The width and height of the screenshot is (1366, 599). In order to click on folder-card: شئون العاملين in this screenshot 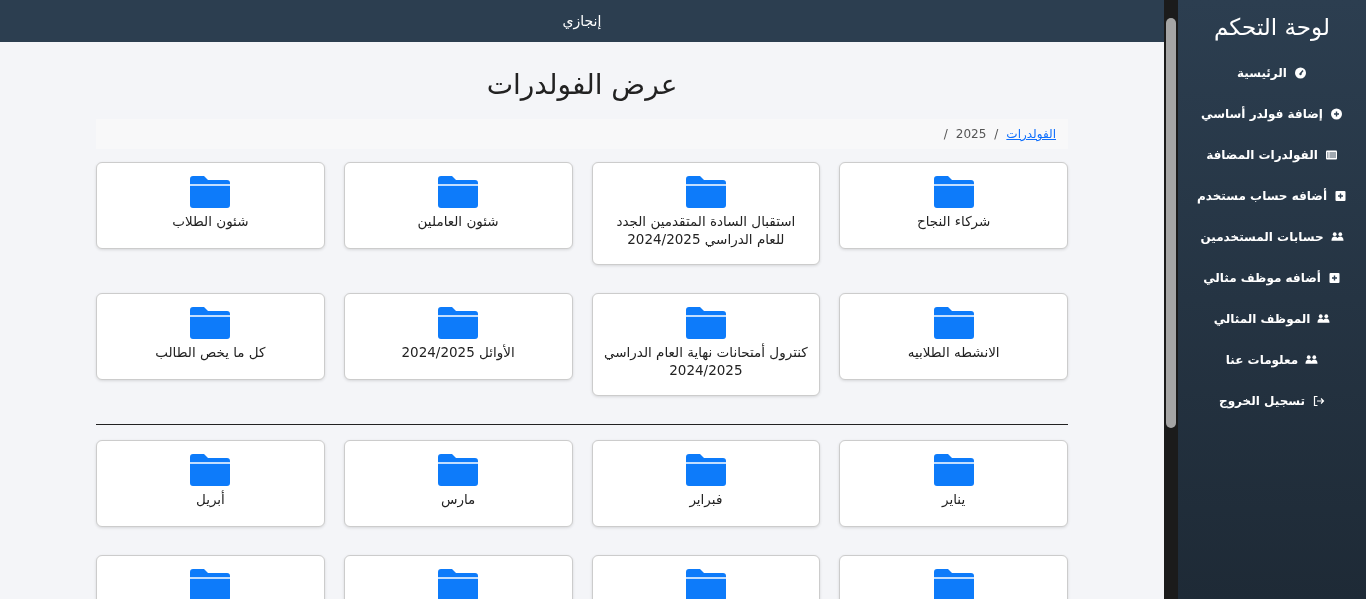, I will do `click(458, 205)`.